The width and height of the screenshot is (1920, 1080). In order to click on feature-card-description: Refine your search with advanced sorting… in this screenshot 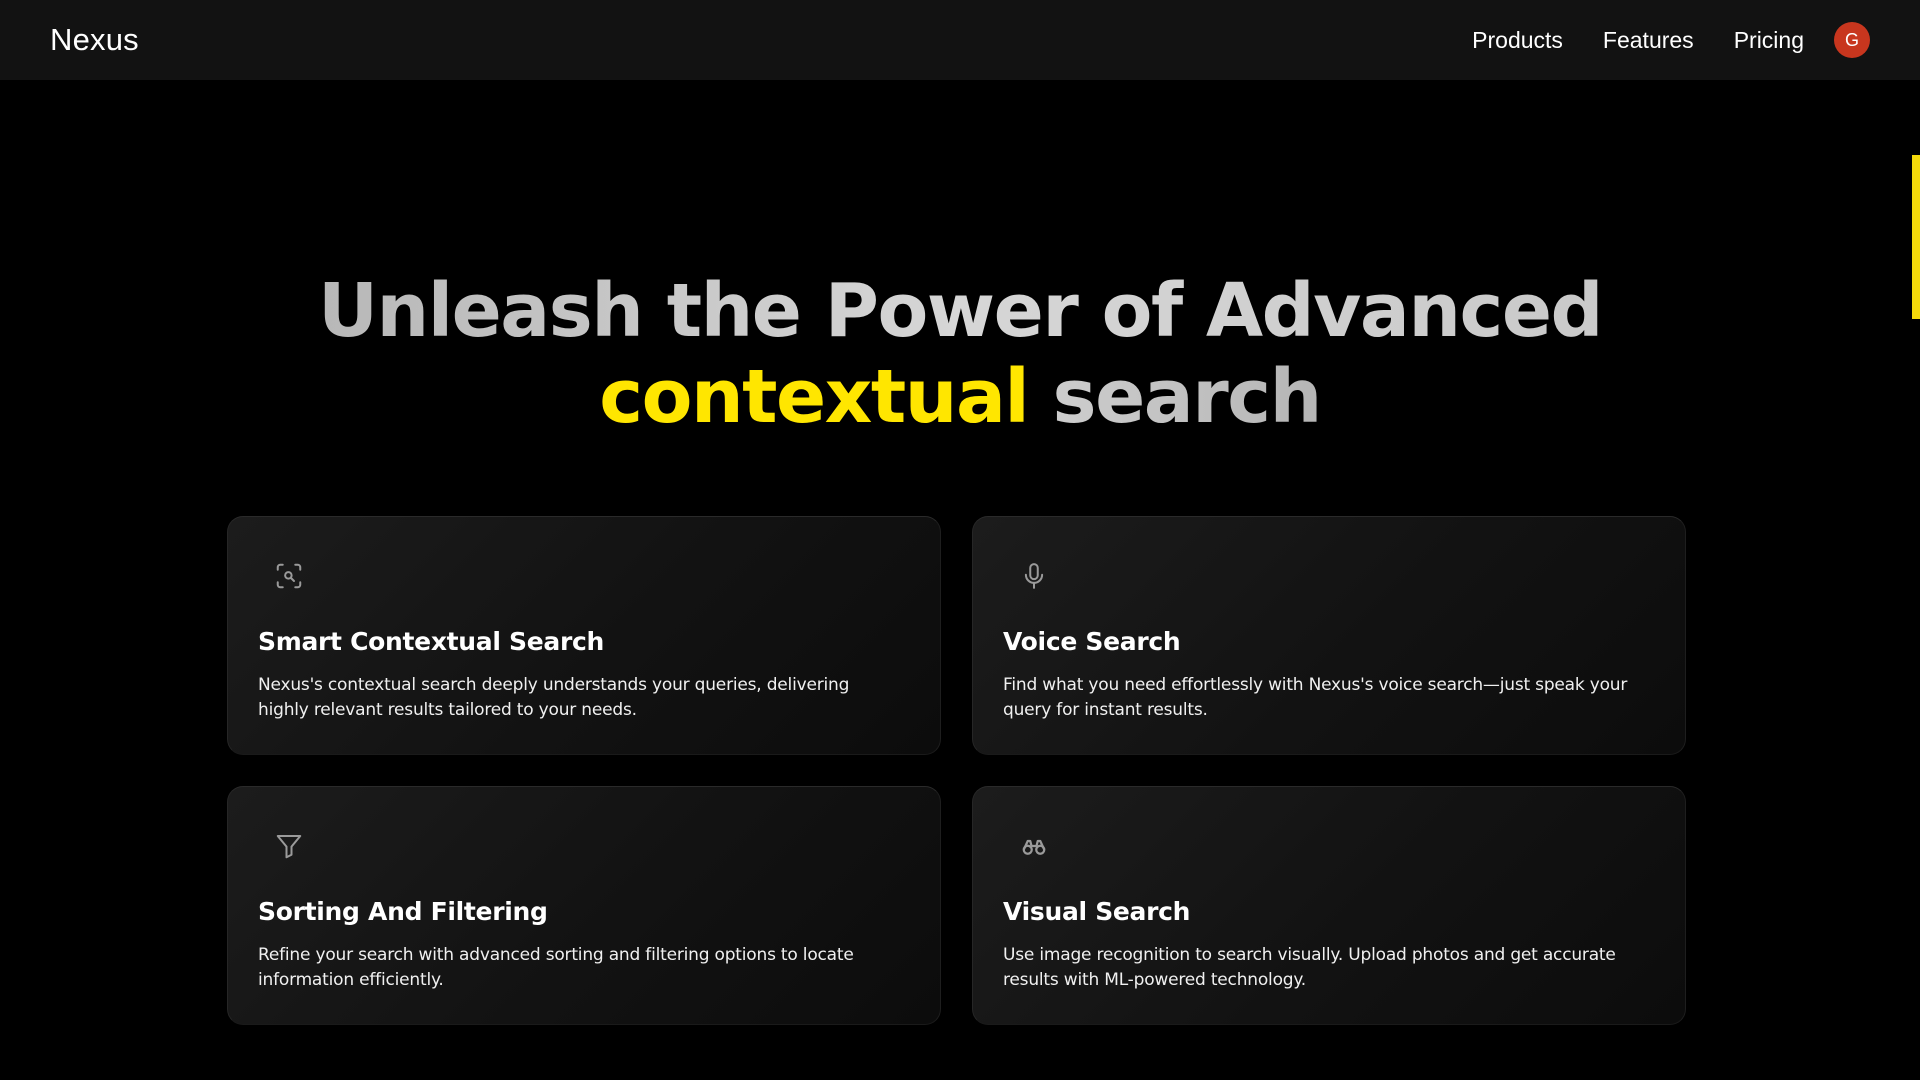, I will do `click(556, 967)`.